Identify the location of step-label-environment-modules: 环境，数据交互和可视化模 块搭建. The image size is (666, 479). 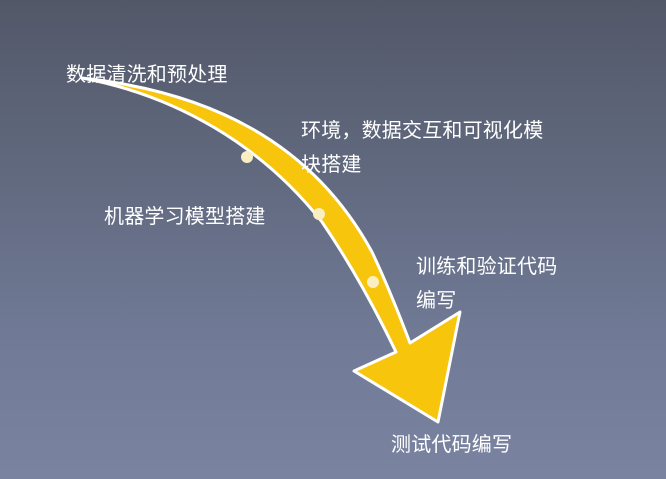
(422, 147).